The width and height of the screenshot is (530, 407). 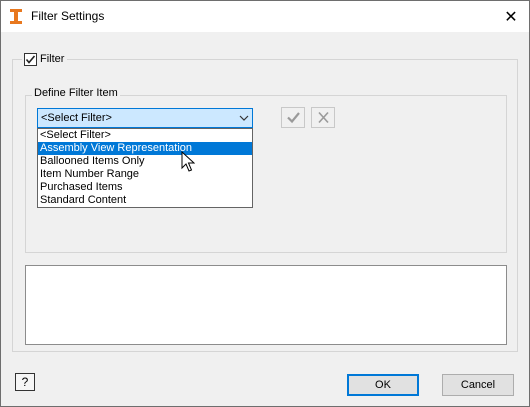 What do you see at coordinates (145, 135) in the screenshot?
I see `dropdown-option-select-filter: <Select Filter>` at bounding box center [145, 135].